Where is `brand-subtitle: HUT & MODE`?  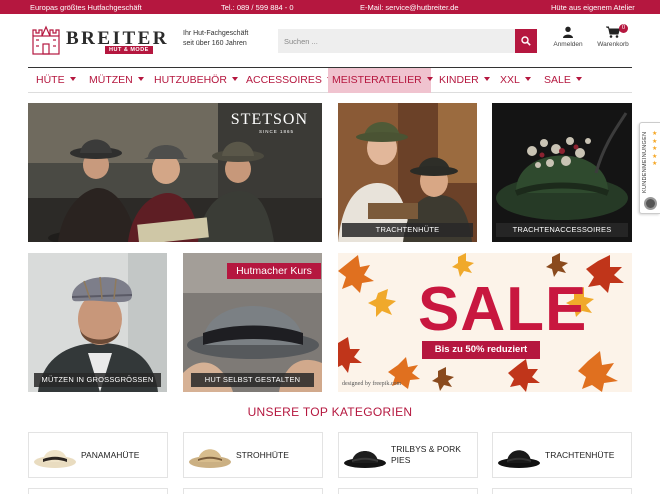 brand-subtitle: HUT & MODE is located at coordinates (129, 50).